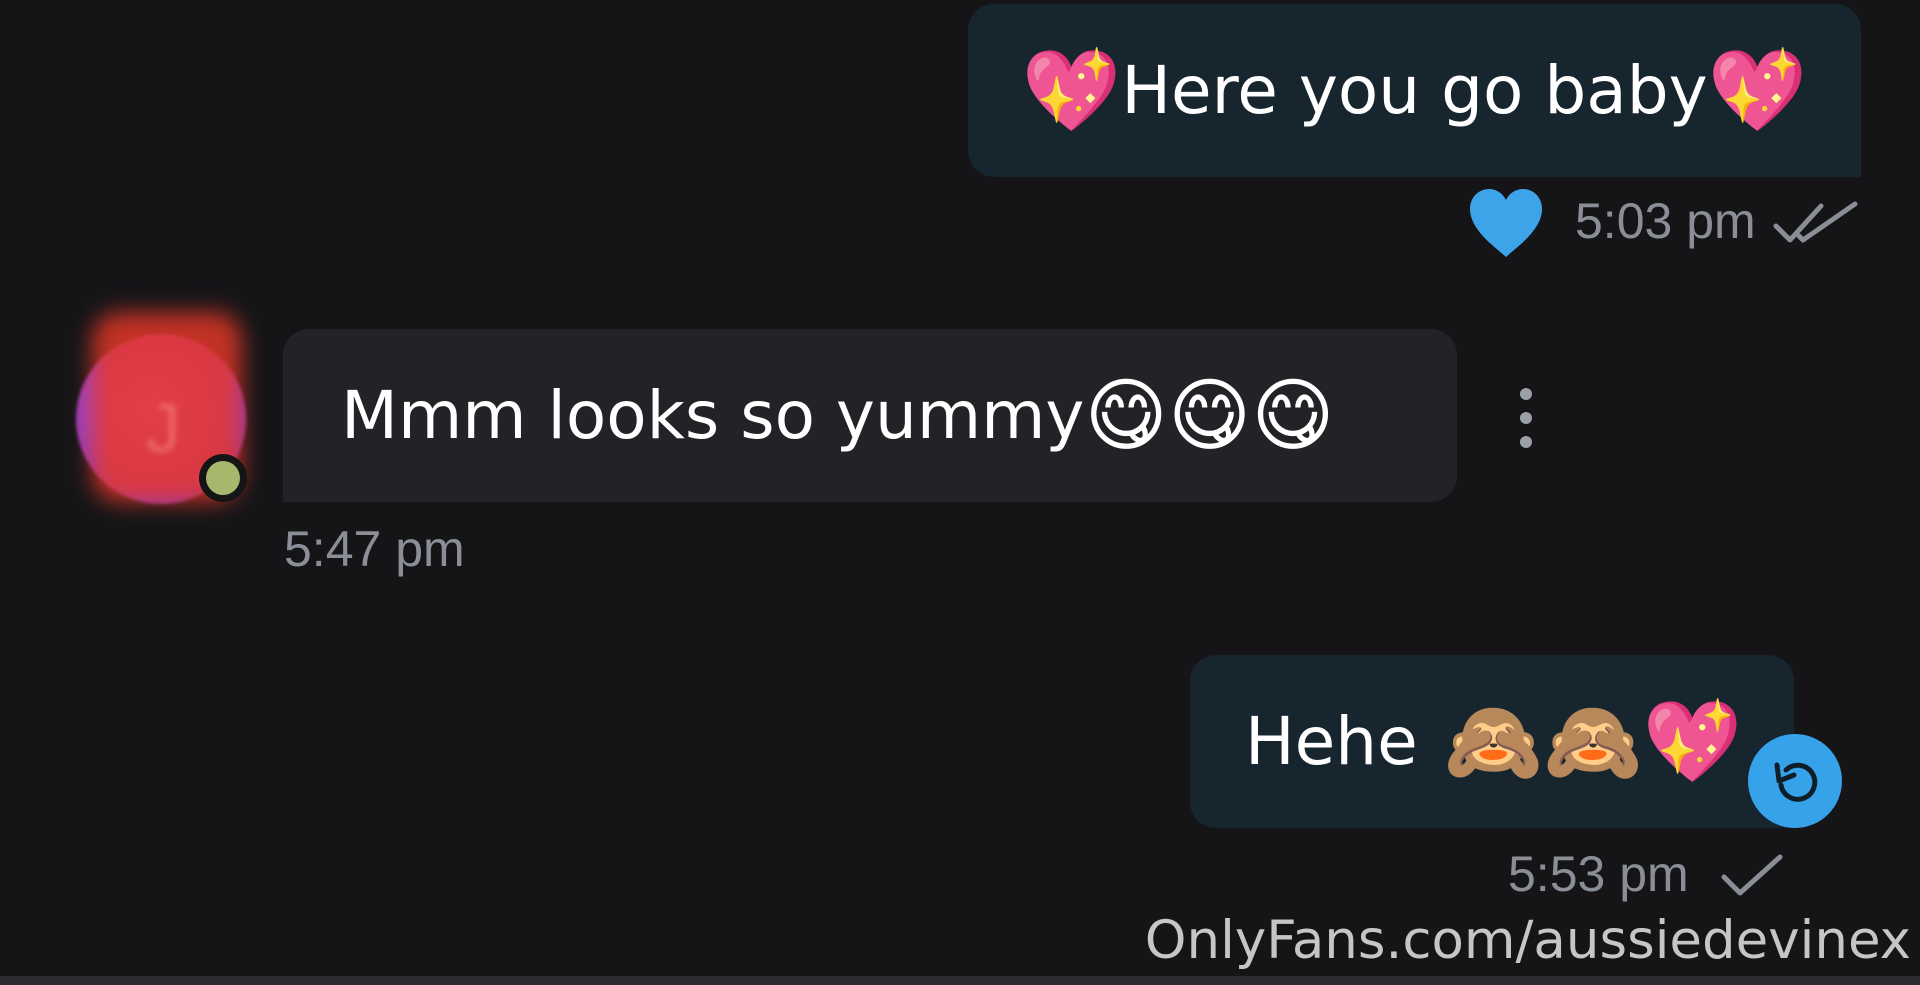  What do you see at coordinates (1752, 875) in the screenshot?
I see `check-icon` at bounding box center [1752, 875].